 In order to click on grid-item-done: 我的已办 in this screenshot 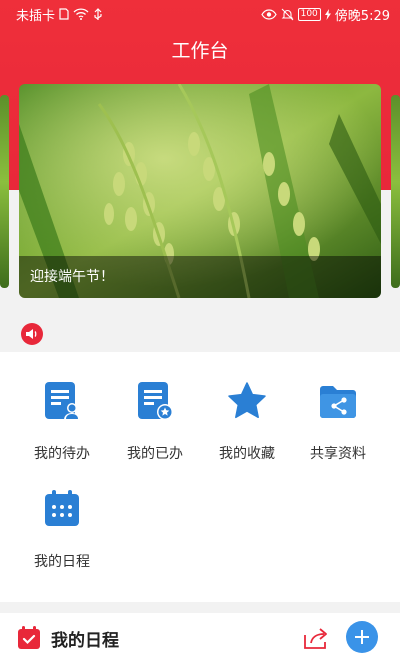, I will do `click(155, 422)`.